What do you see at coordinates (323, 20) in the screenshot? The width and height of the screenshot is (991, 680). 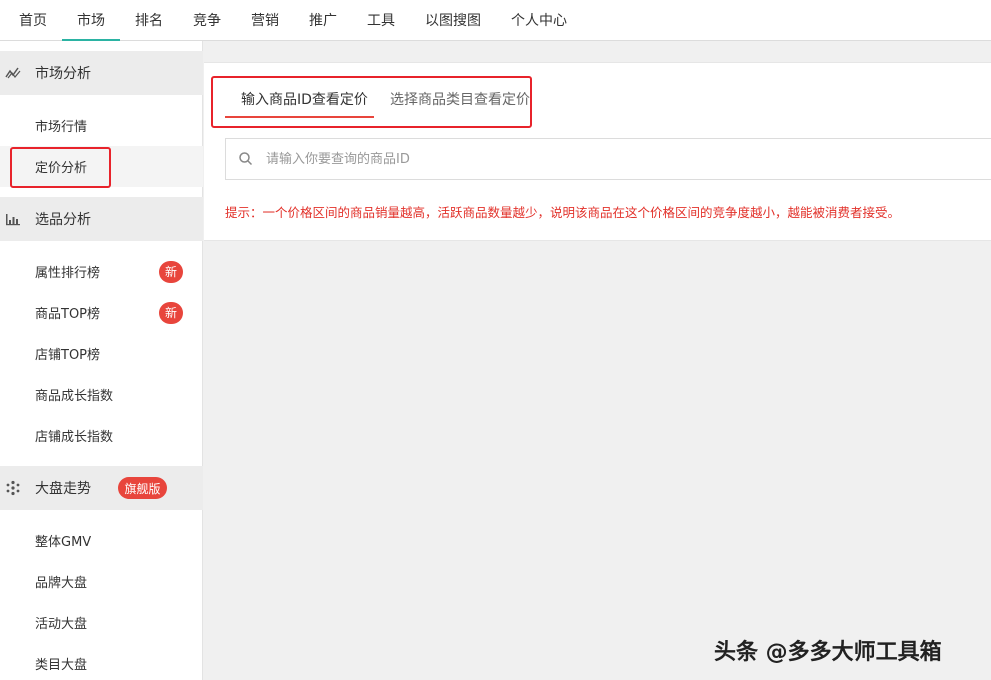 I see `nav-promotion: 推广` at bounding box center [323, 20].